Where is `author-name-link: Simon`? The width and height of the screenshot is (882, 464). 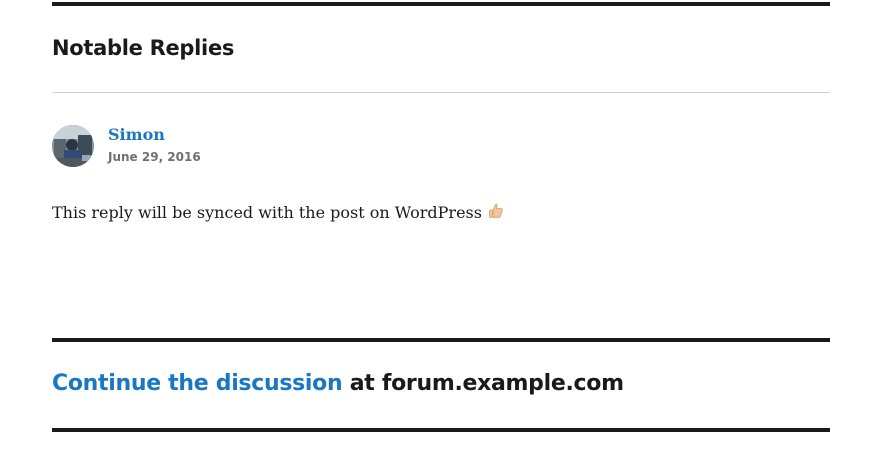 author-name-link: Simon is located at coordinates (154, 135).